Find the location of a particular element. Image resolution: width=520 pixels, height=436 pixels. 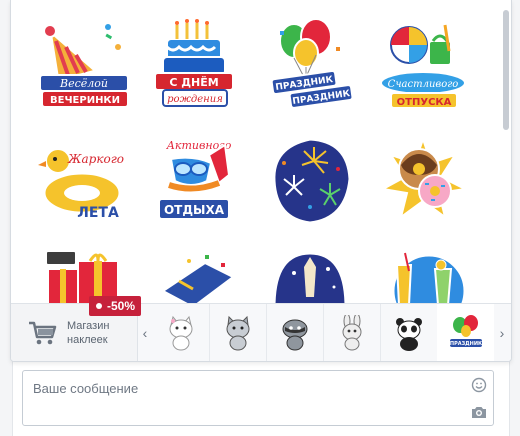

chevron-right-icon: › is located at coordinates (502, 333).